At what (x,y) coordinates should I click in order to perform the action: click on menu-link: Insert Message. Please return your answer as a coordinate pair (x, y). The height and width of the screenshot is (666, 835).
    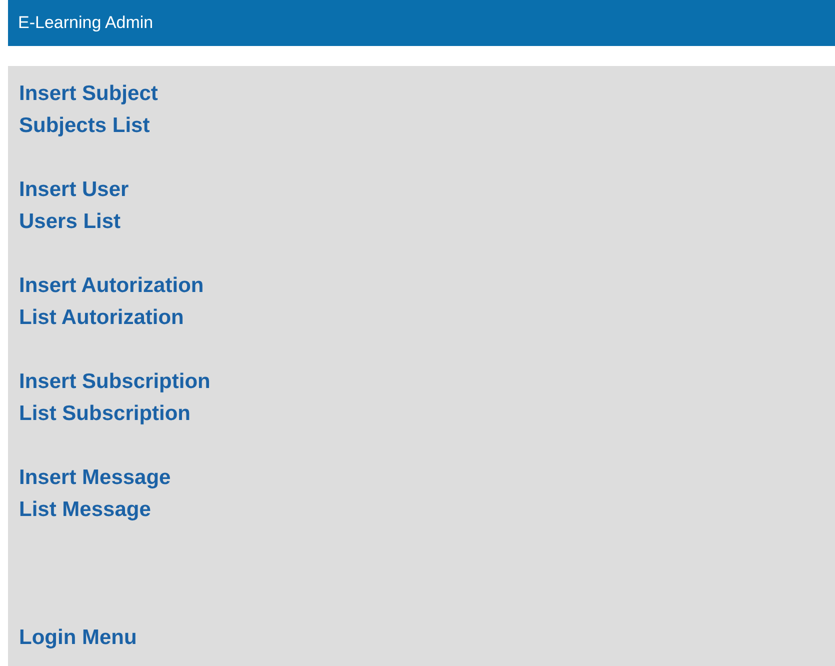
    Looking at the image, I should click on (95, 478).